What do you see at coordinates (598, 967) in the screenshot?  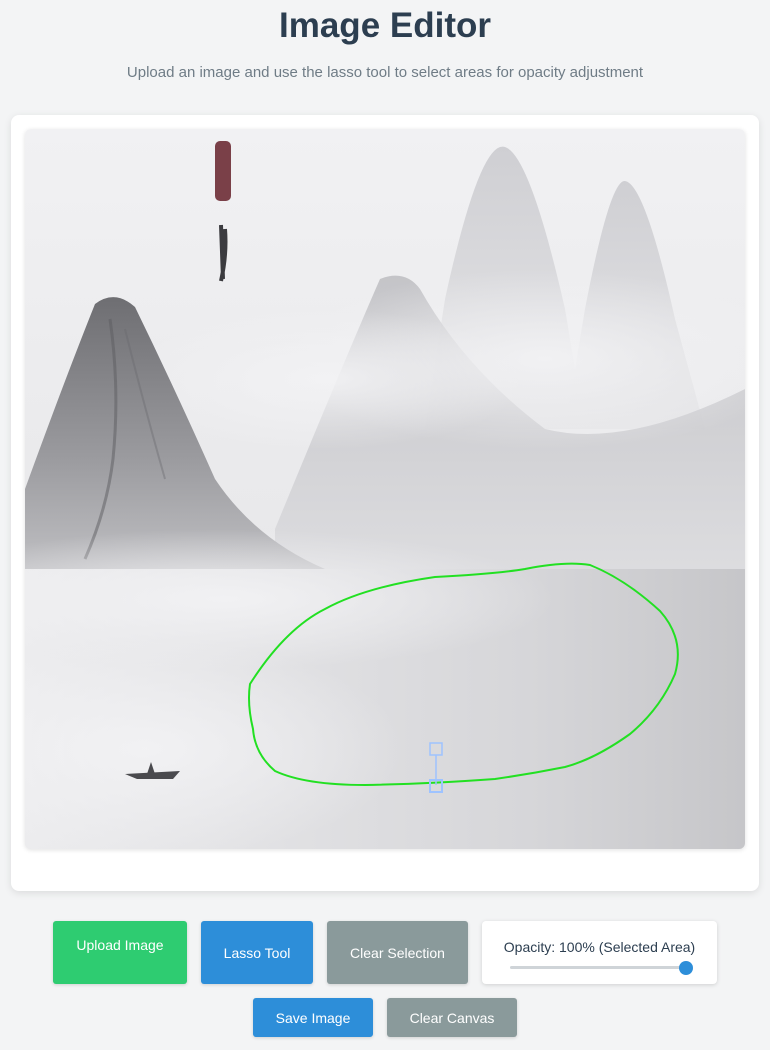 I see `opacity-slider` at bounding box center [598, 967].